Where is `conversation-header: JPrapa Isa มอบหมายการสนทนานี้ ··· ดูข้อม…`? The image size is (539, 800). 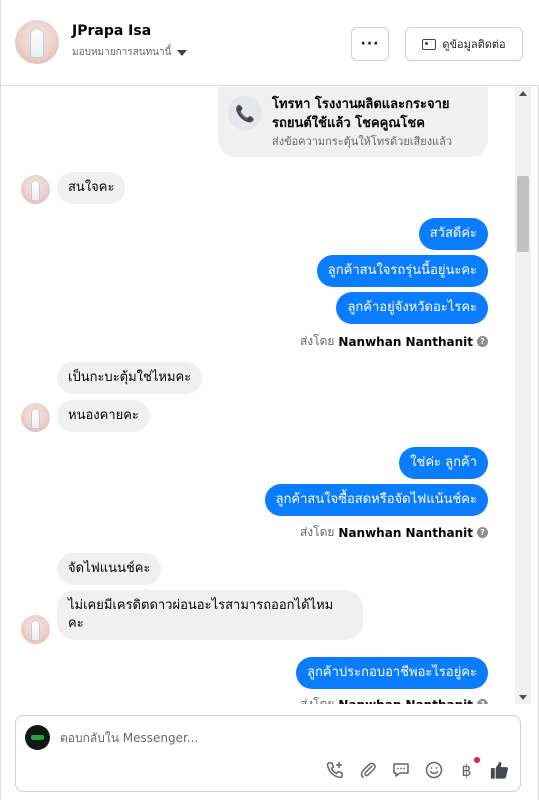
conversation-header: JPrapa Isa มอบหมายการสนทนานี้ ··· ดูข้อม… is located at coordinates (270, 43).